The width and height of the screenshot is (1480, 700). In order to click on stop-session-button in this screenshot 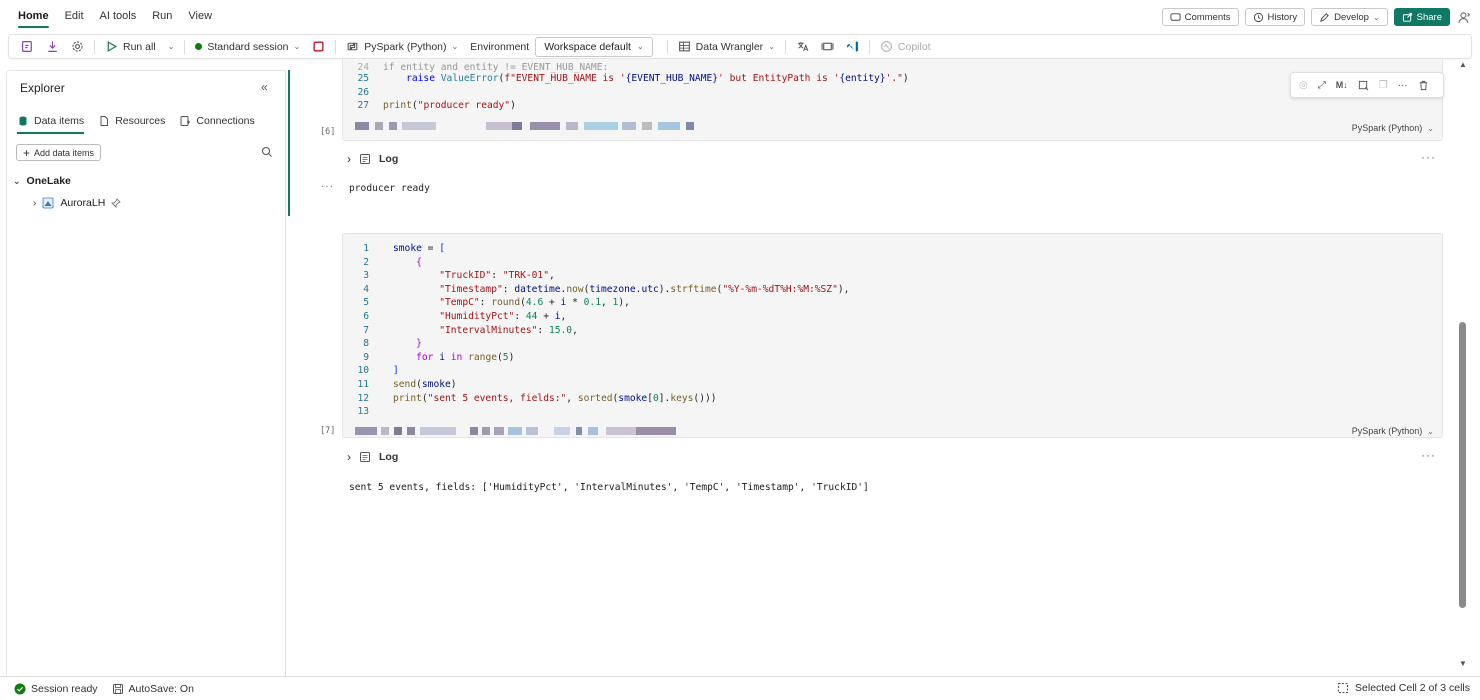, I will do `click(318, 46)`.